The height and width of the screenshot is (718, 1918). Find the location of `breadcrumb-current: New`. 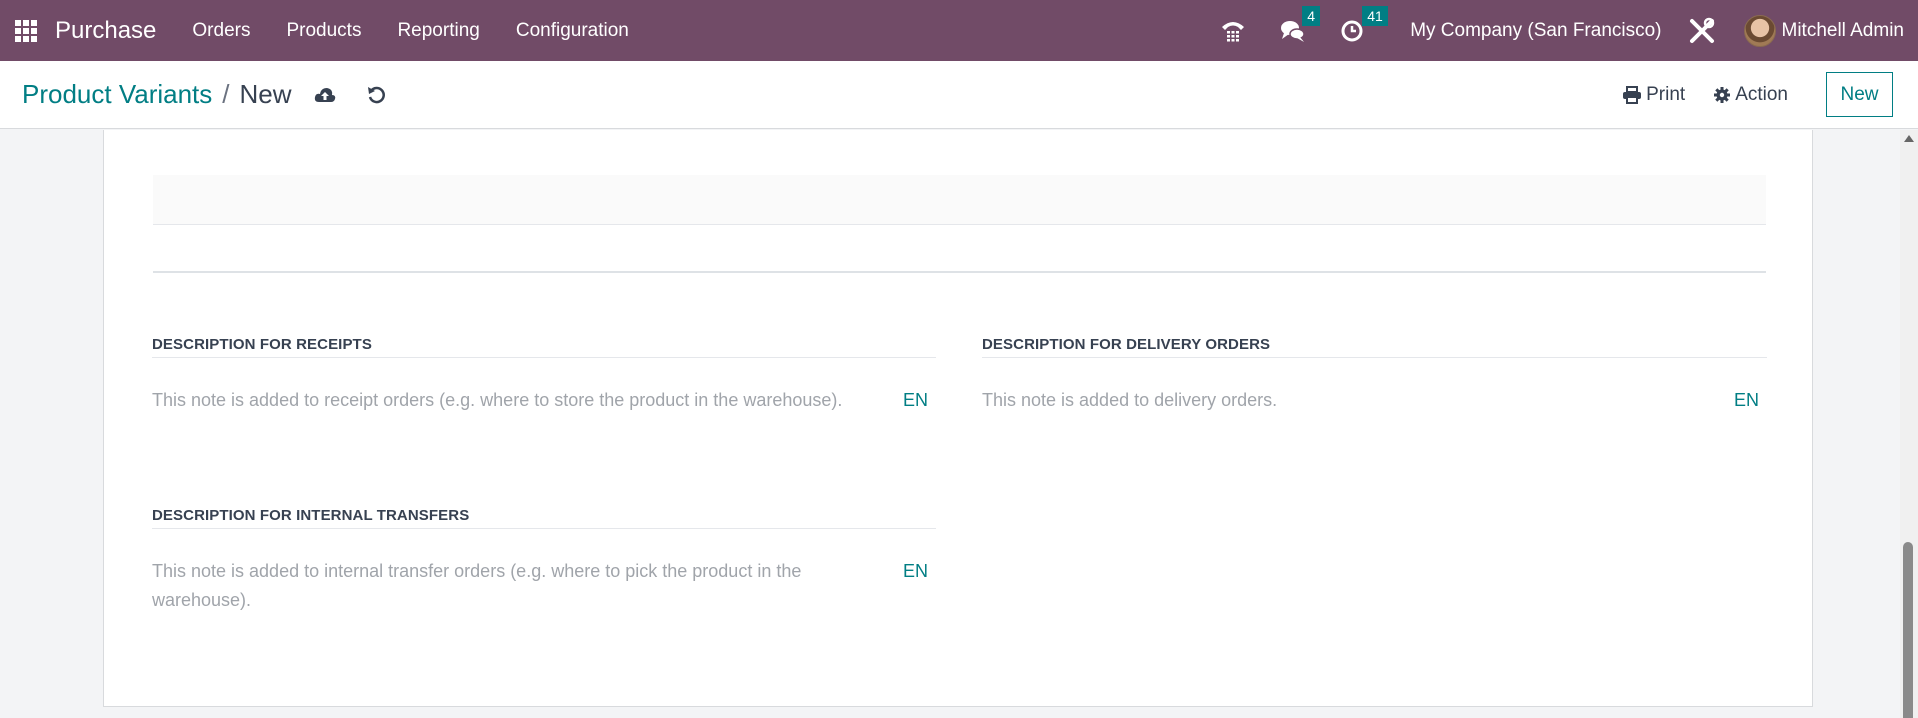

breadcrumb-current: New is located at coordinates (265, 94).